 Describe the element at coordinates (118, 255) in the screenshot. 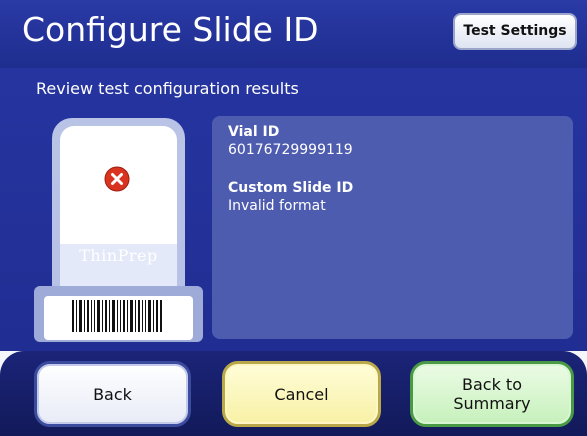

I see `slide-brand-text: ThinPrep` at that location.